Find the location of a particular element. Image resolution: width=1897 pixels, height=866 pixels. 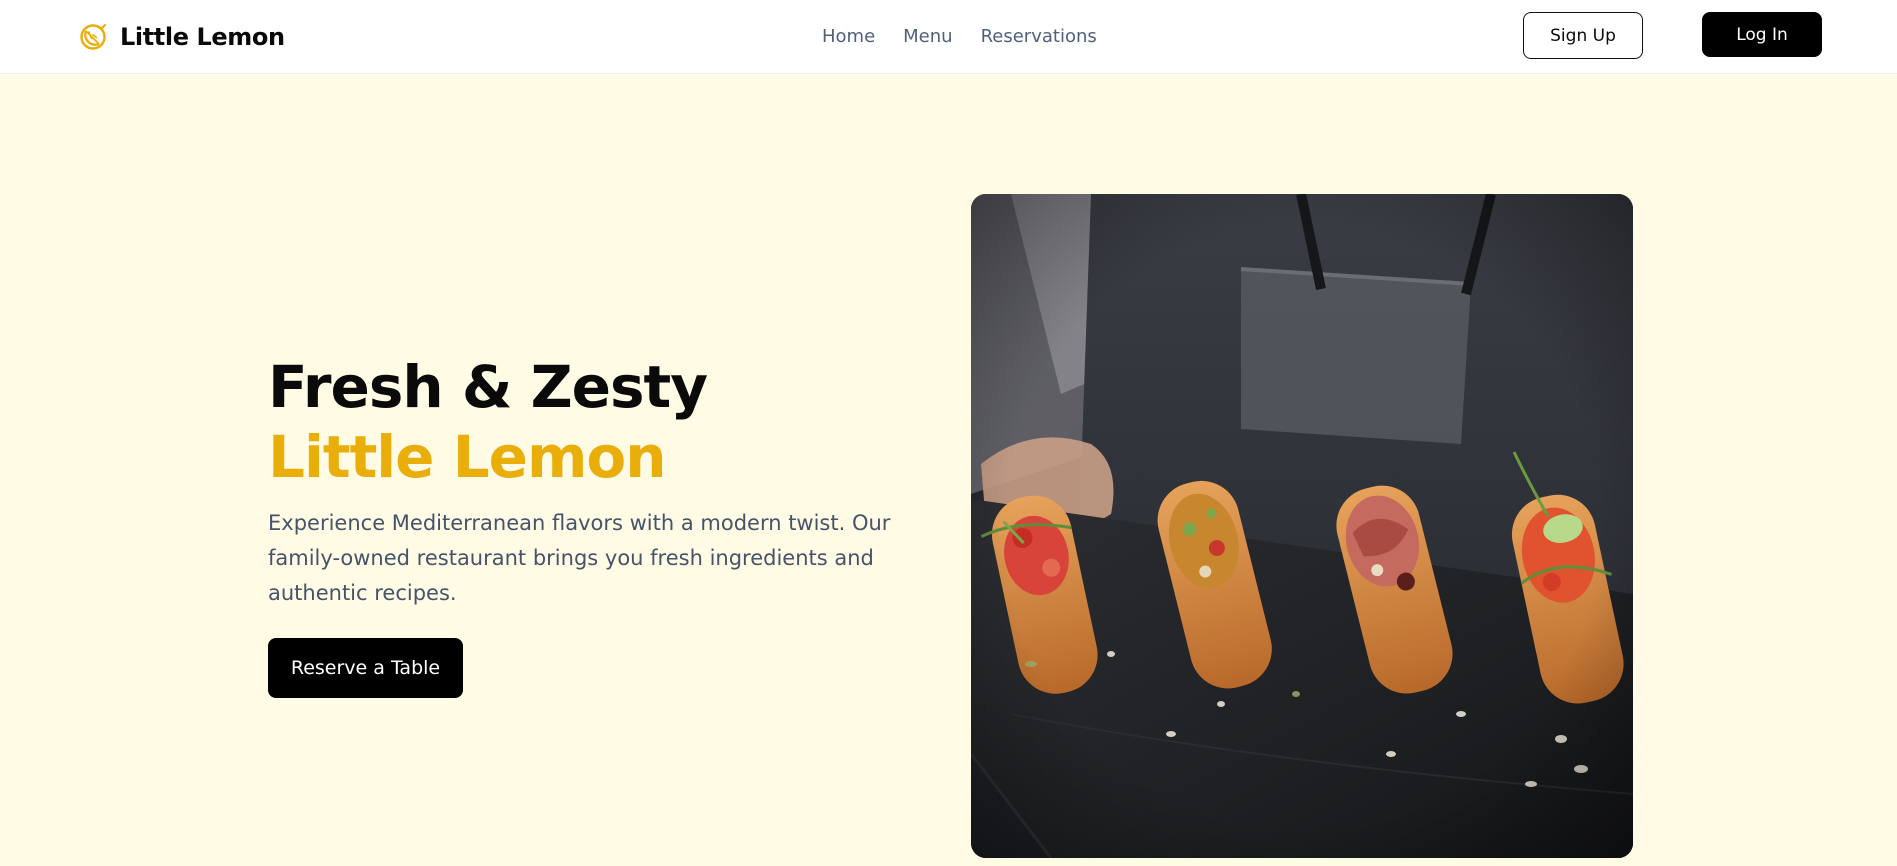

lemon-icon is located at coordinates (93, 37).